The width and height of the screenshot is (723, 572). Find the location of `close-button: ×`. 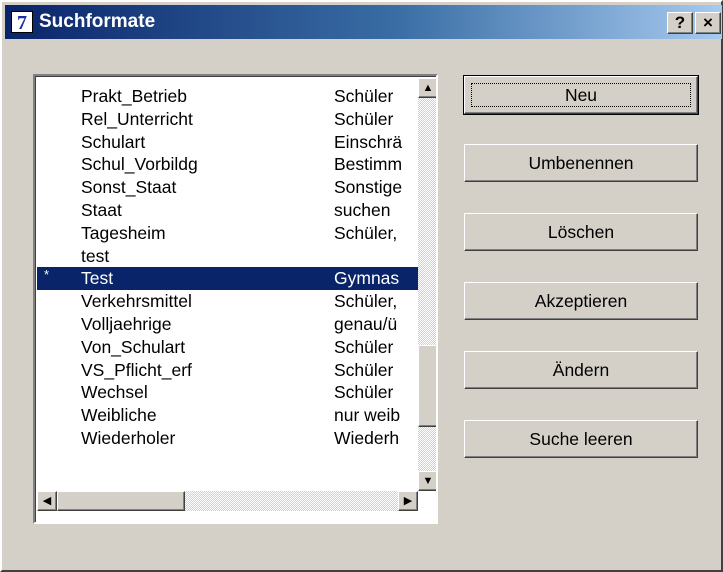

close-button: × is located at coordinates (708, 23).